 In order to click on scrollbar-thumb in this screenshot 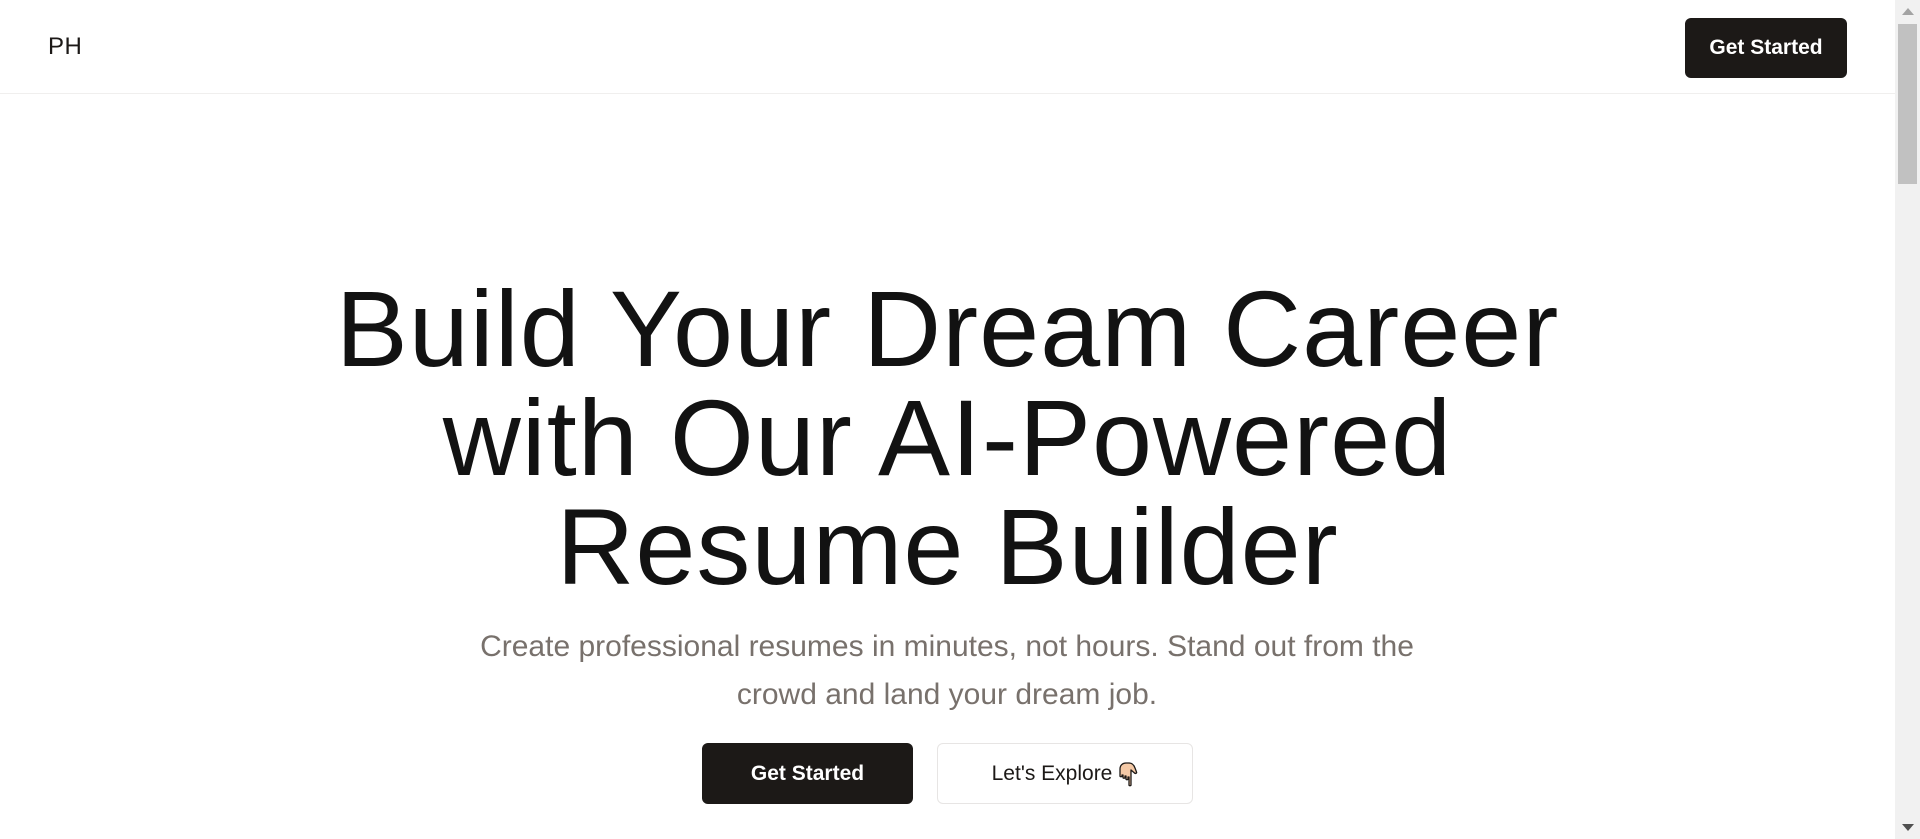, I will do `click(1907, 104)`.